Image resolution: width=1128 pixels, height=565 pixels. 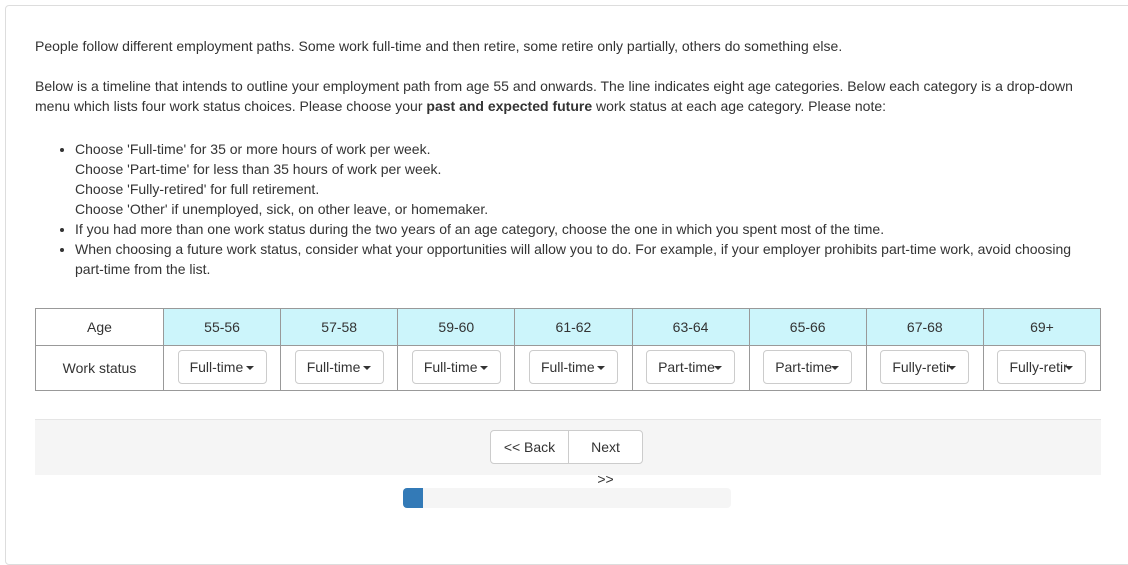 I want to click on work-status-dropdown-59-60: Full-time, so click(x=456, y=366).